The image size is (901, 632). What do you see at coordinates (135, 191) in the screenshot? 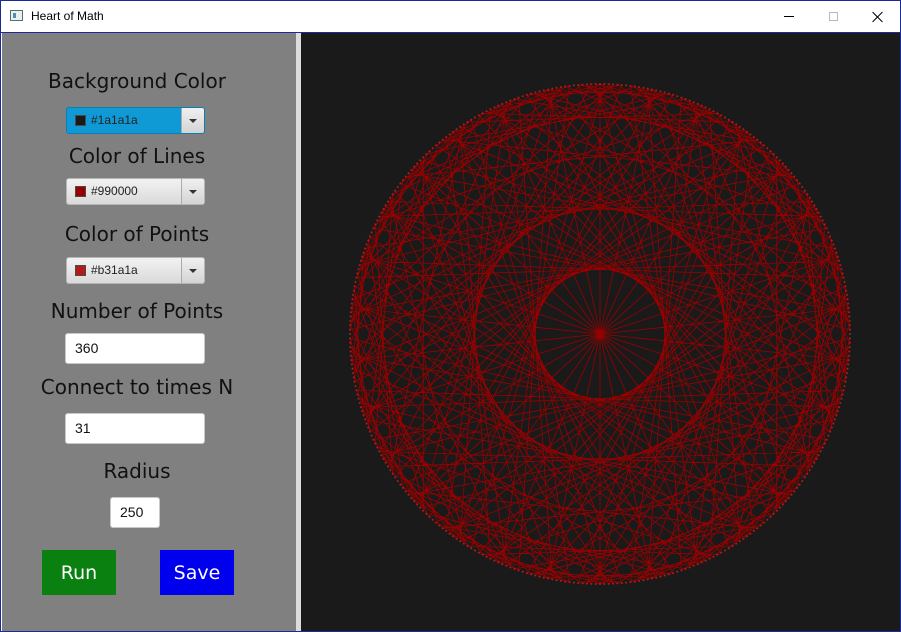
I see `line-color-picker: #990000` at bounding box center [135, 191].